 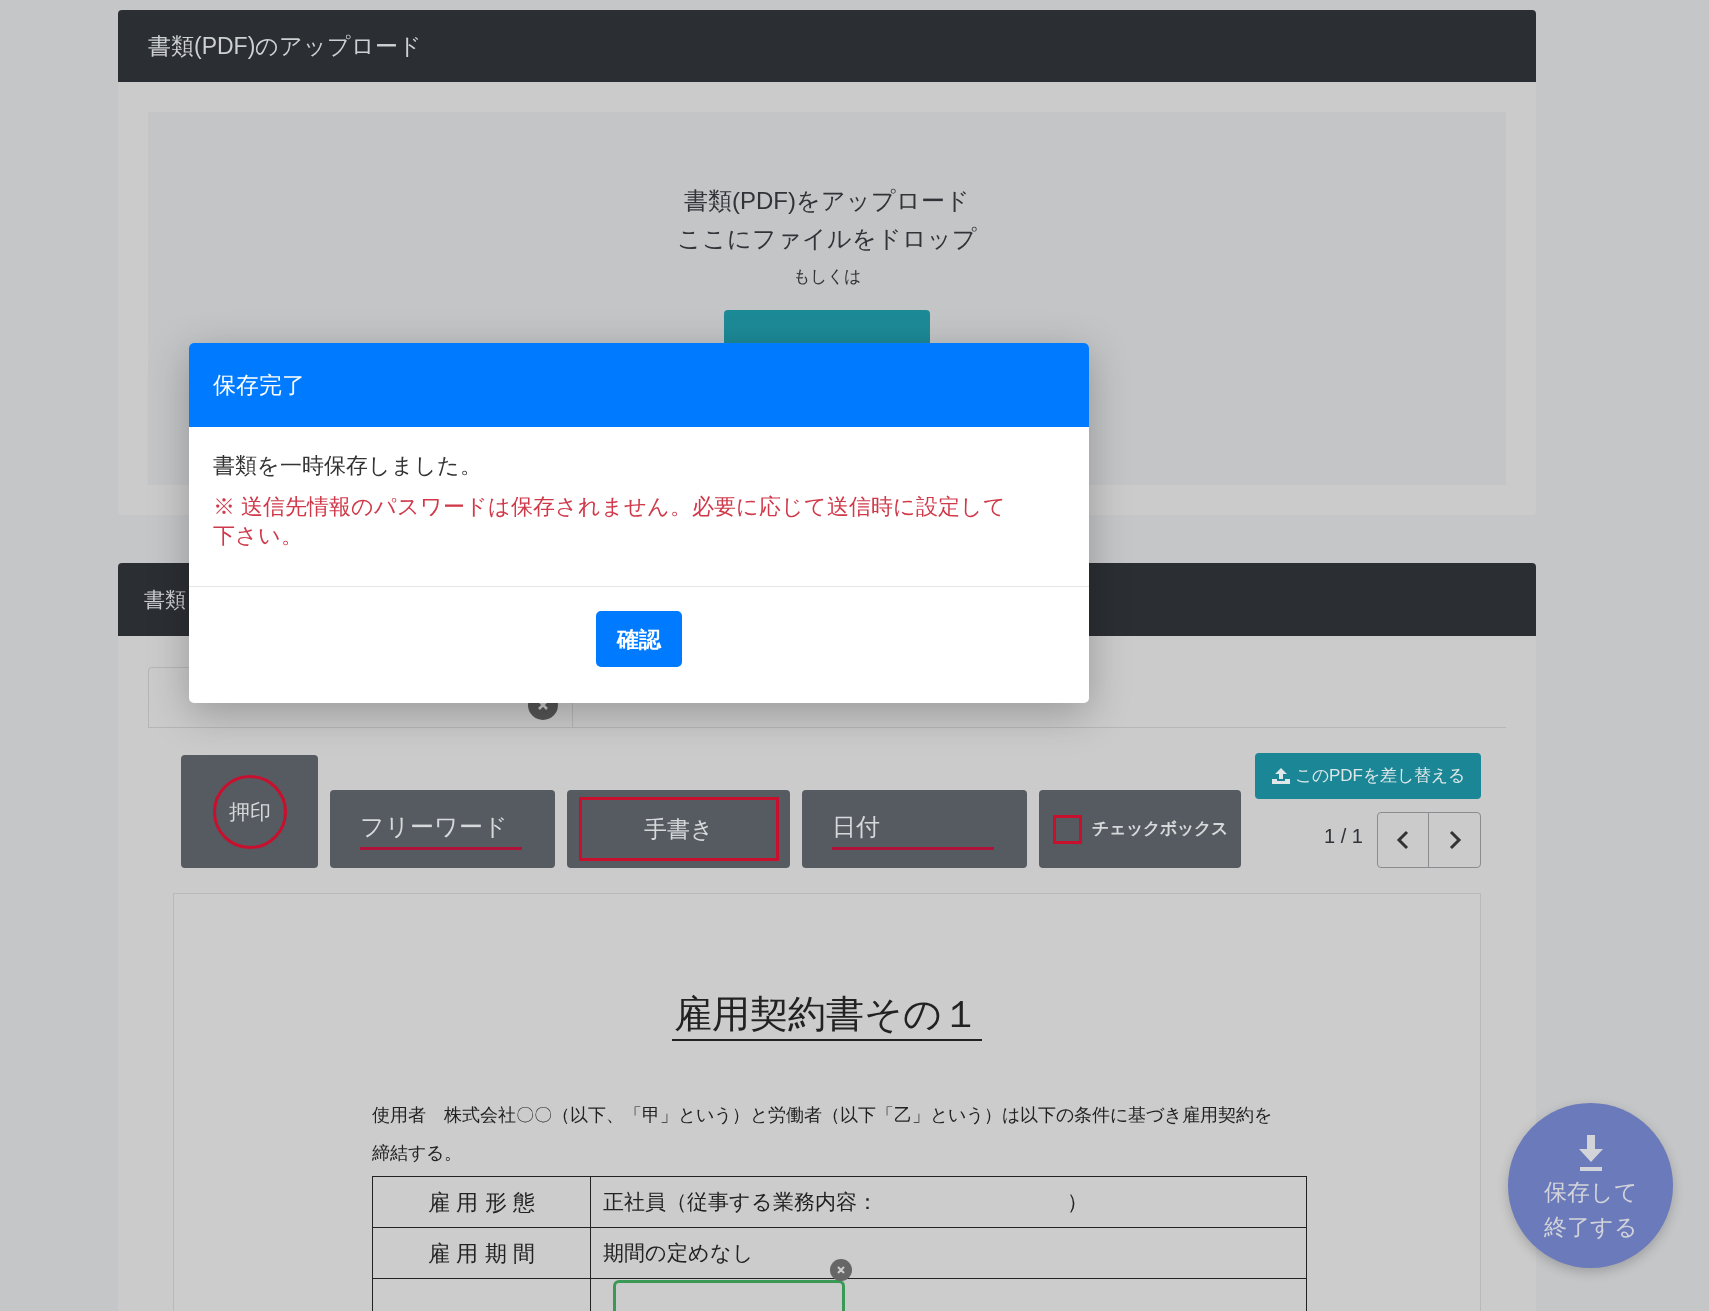 I want to click on document-title: 雇用契約書その１, so click(x=827, y=1015).